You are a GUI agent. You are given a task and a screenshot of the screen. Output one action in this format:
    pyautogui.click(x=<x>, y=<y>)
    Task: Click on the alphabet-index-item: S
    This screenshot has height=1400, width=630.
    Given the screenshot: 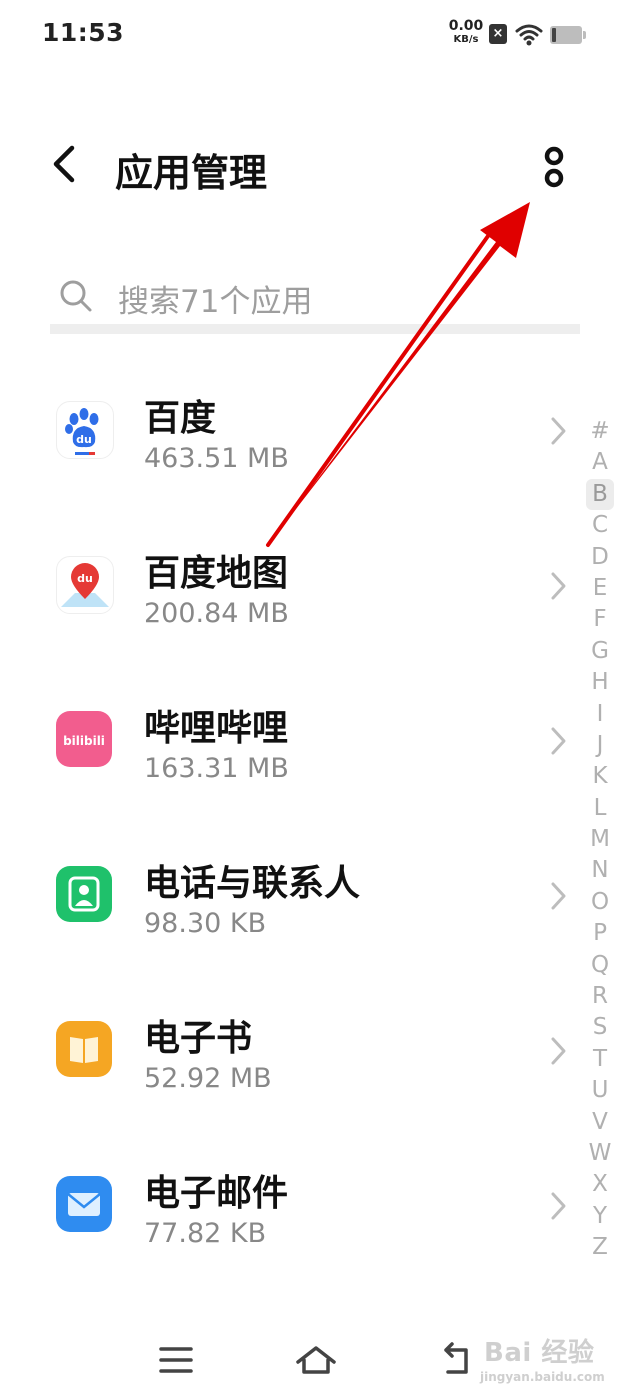 What is the action you would take?
    pyautogui.click(x=600, y=1027)
    